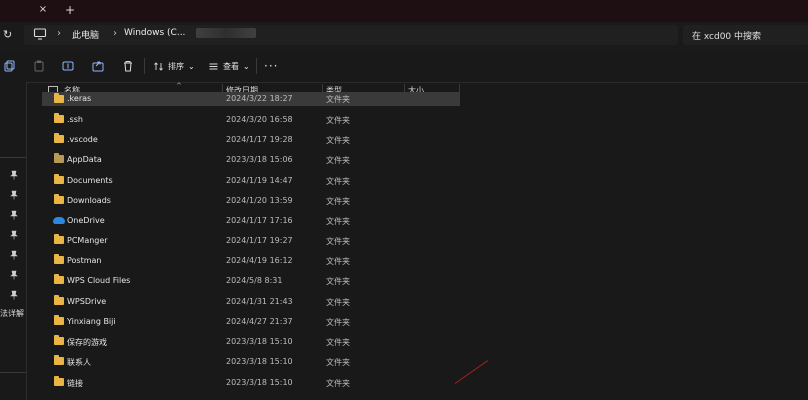  I want to click on sort-ascending-icon: ^, so click(179, 86).